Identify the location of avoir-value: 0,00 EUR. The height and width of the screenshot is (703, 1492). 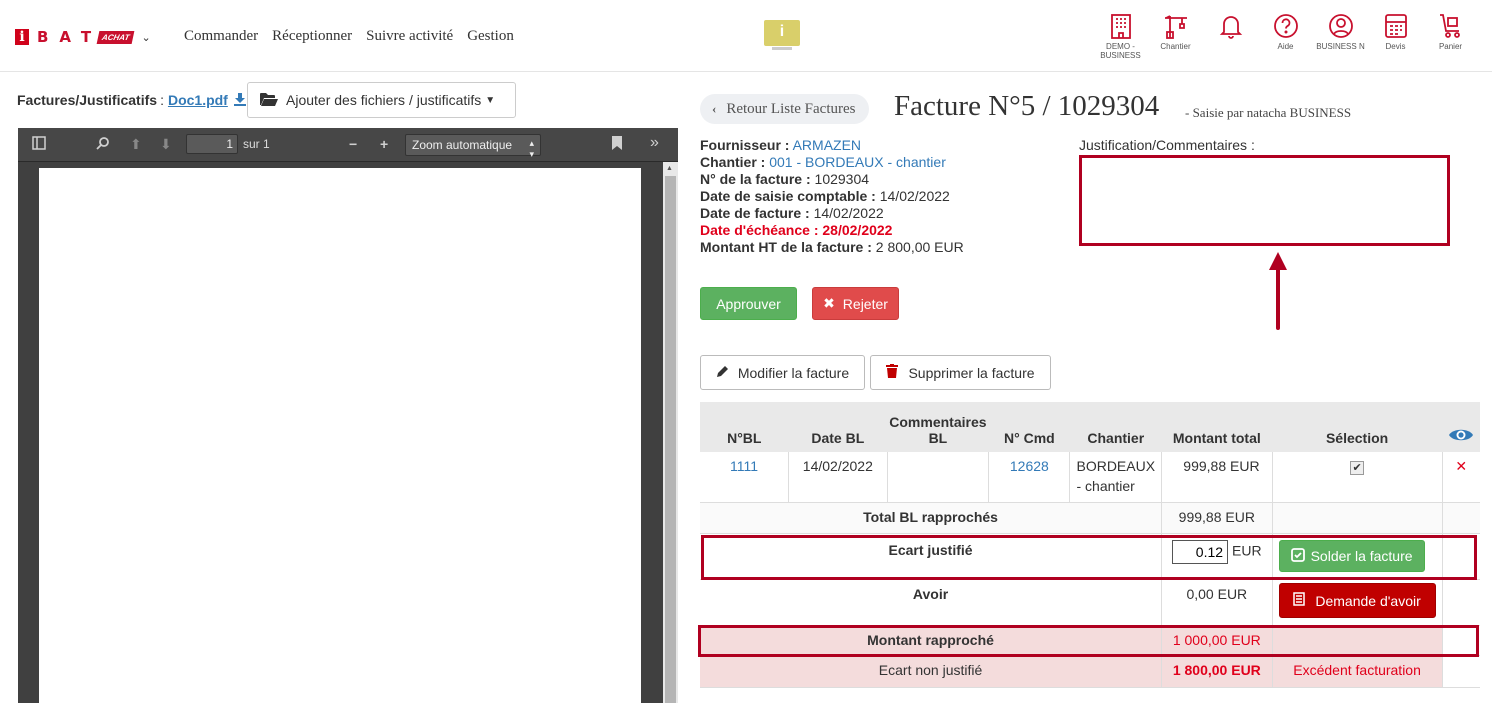
(1217, 602).